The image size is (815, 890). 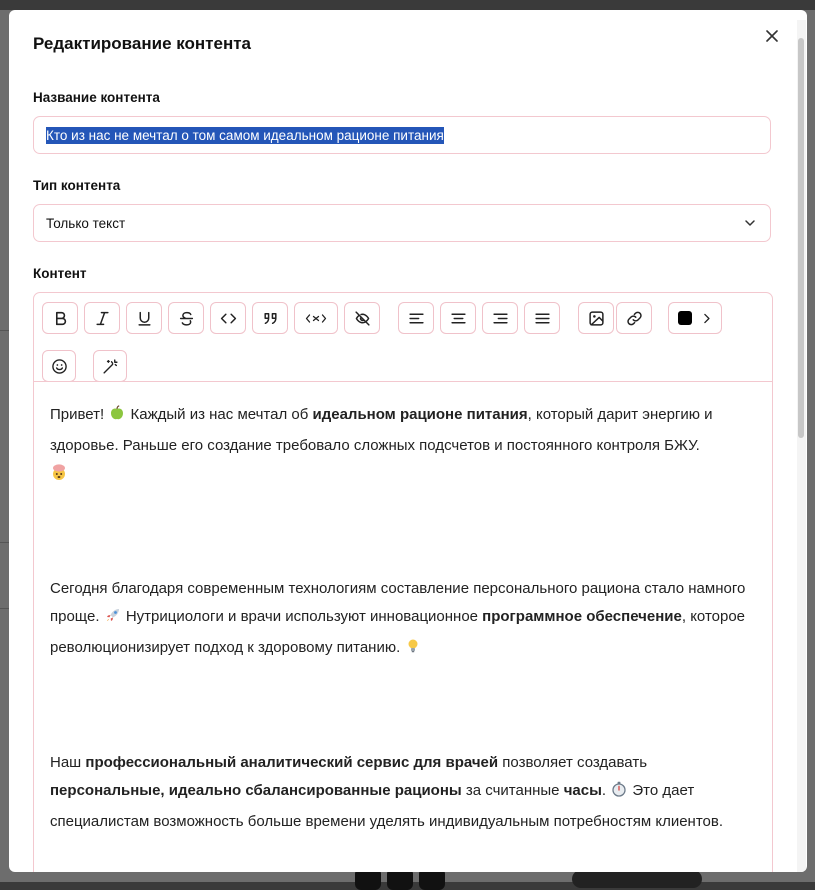 I want to click on code-block-icon, so click(x=316, y=318).